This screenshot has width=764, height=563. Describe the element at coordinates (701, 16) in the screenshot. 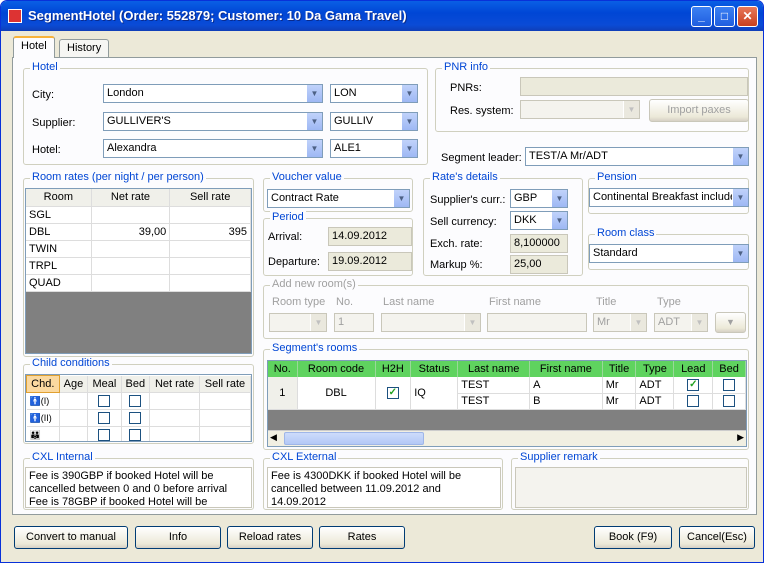

I see `minimize-button: _` at that location.